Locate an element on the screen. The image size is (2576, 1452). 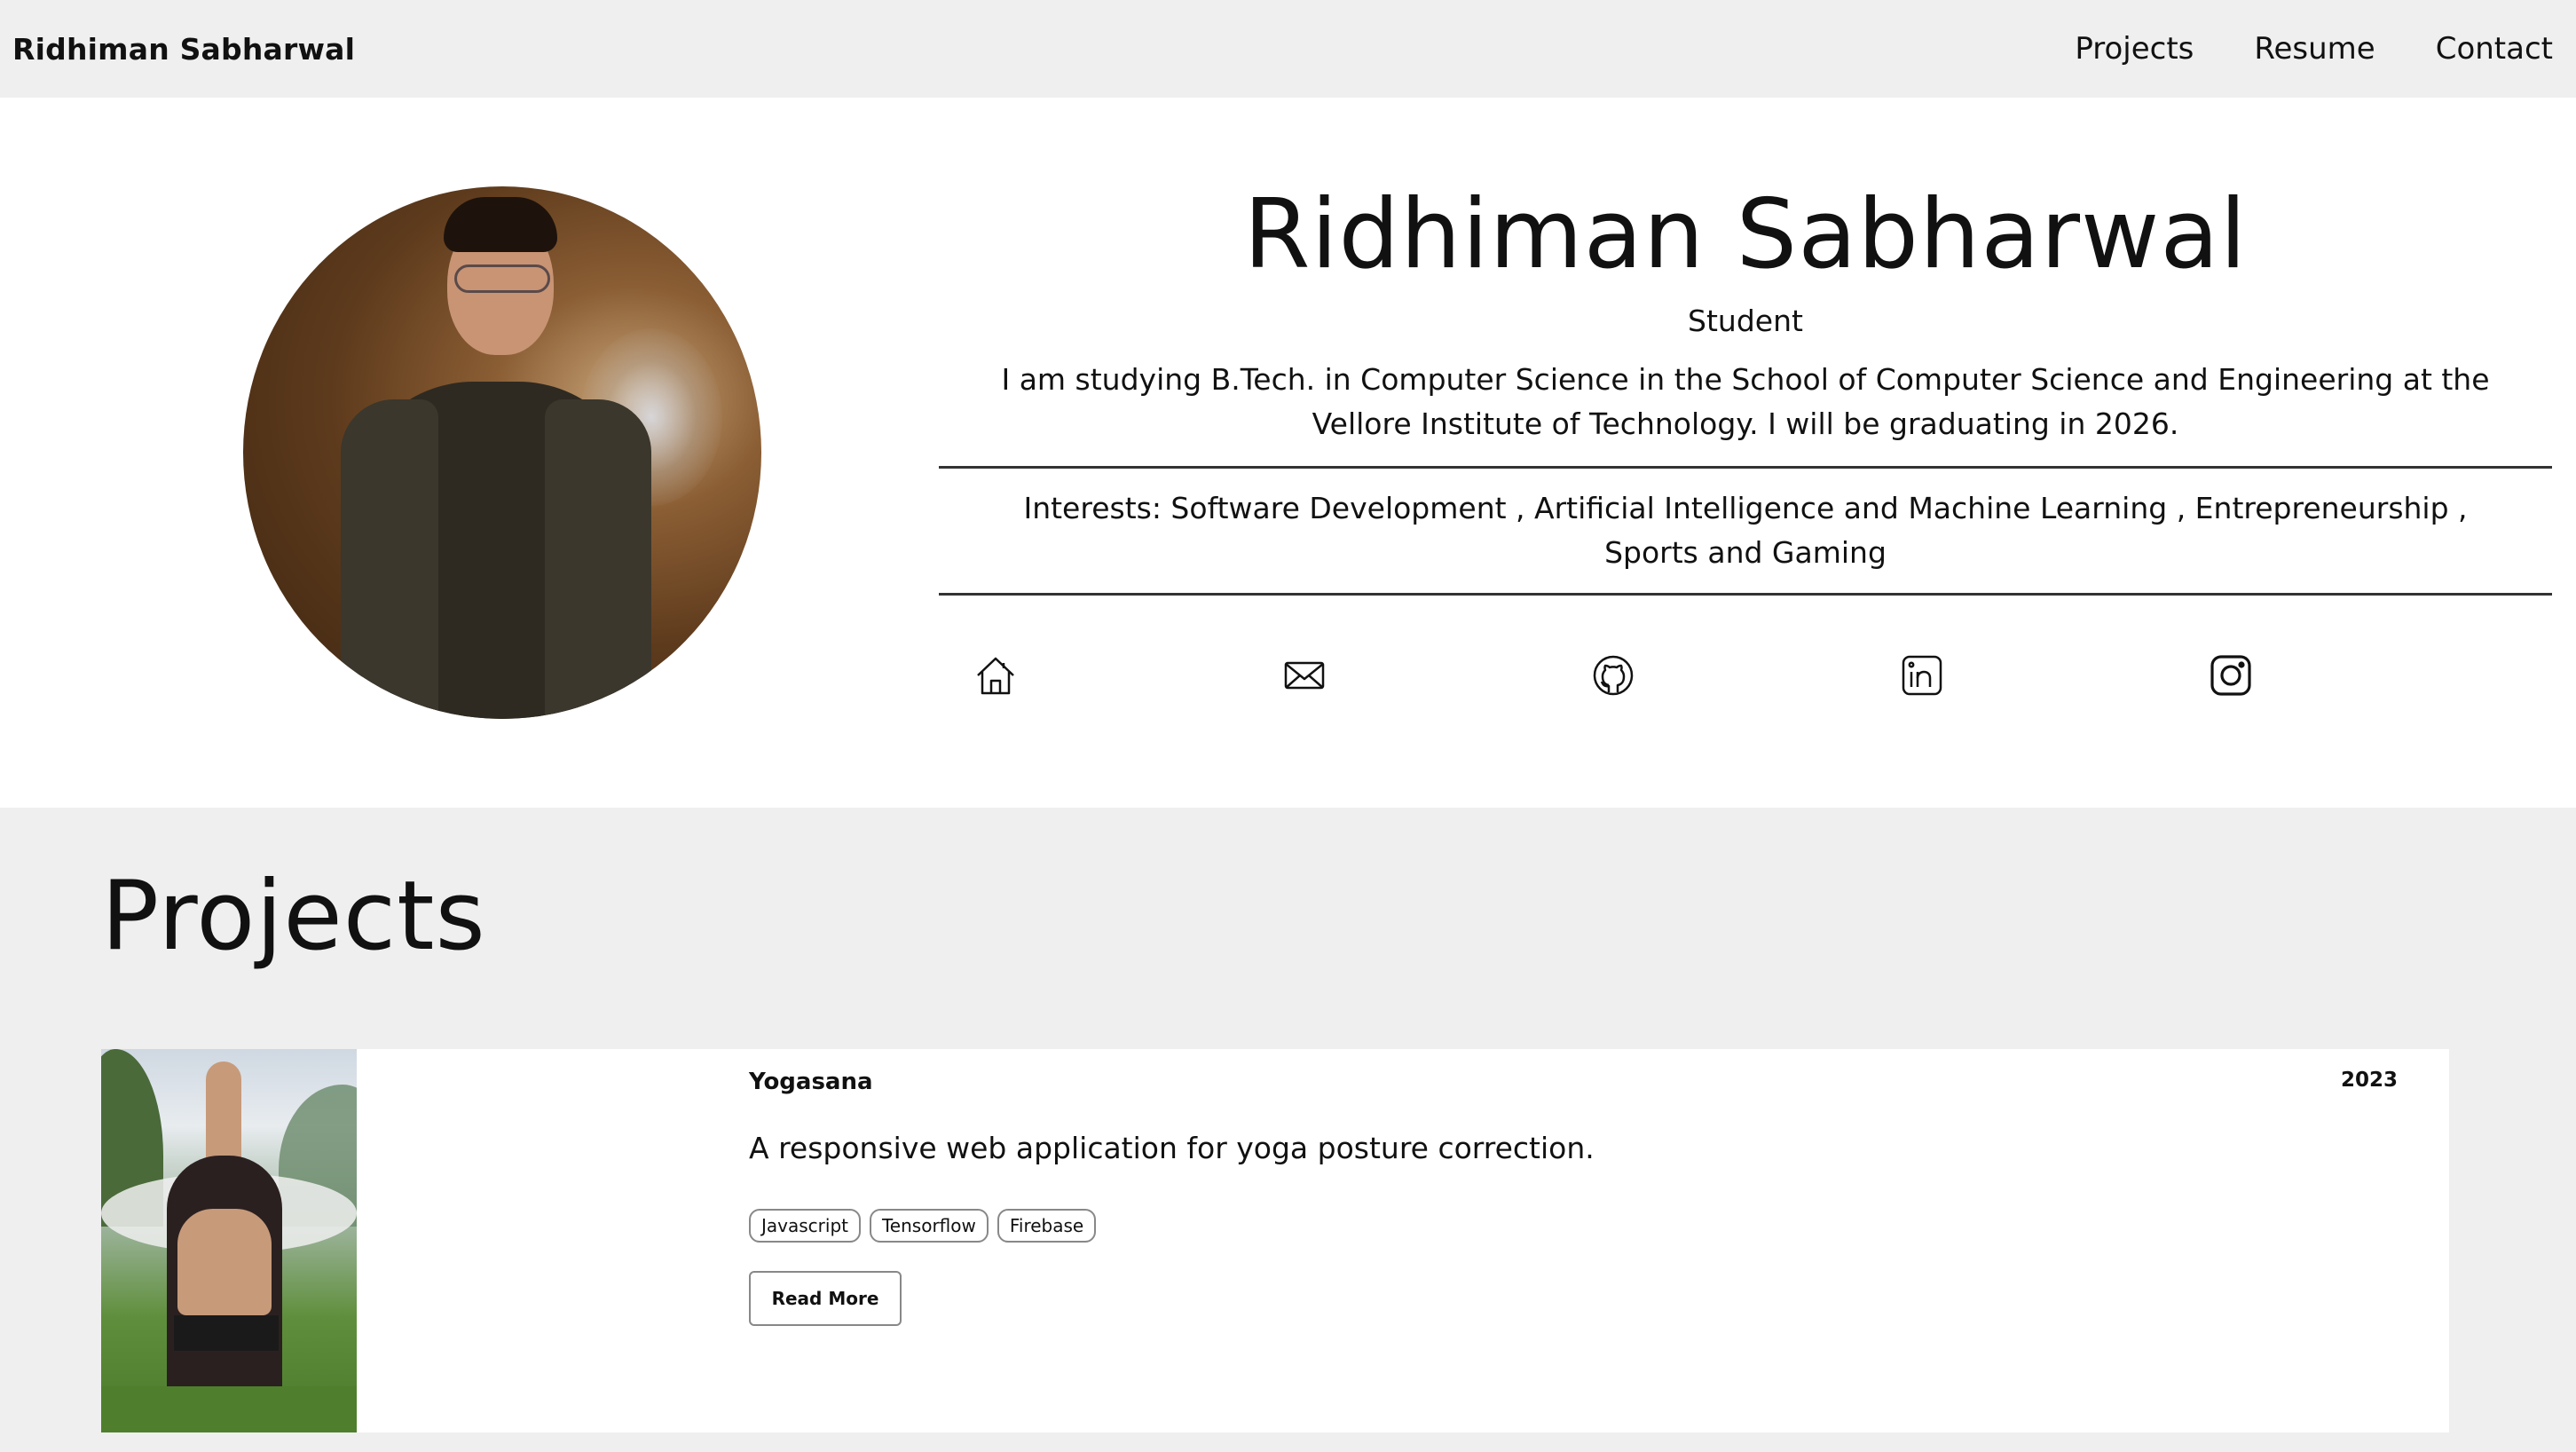
thumb-person-top is located at coordinates (226, 1333).